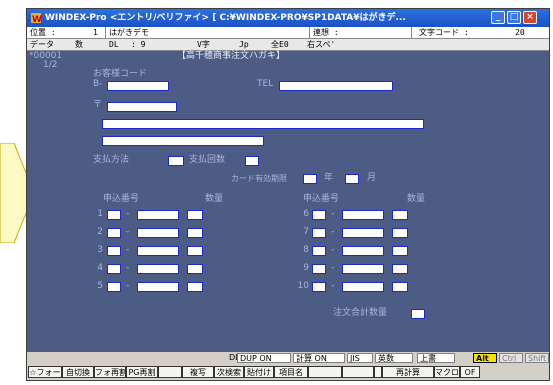 This screenshot has height=385, width=553. What do you see at coordinates (176, 161) in the screenshot?
I see `payment-method-input` at bounding box center [176, 161].